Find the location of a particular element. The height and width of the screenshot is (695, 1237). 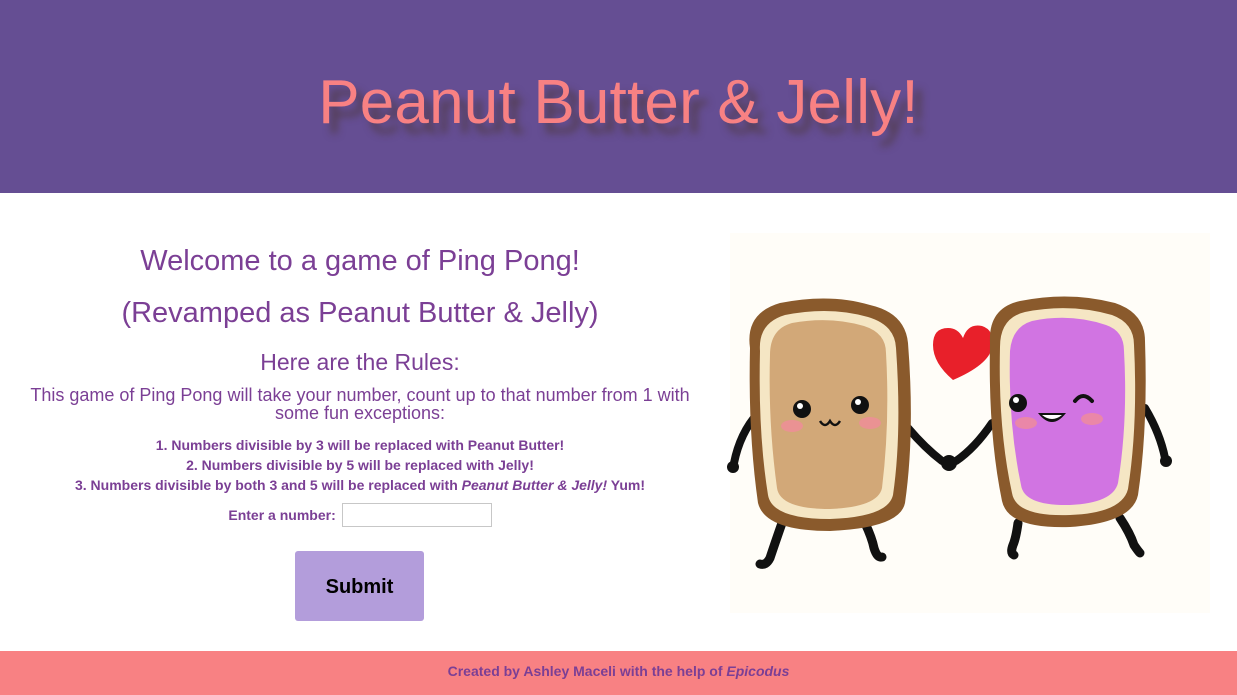

site-title: Peanut Butter & Jelly! is located at coordinates (618, 102).